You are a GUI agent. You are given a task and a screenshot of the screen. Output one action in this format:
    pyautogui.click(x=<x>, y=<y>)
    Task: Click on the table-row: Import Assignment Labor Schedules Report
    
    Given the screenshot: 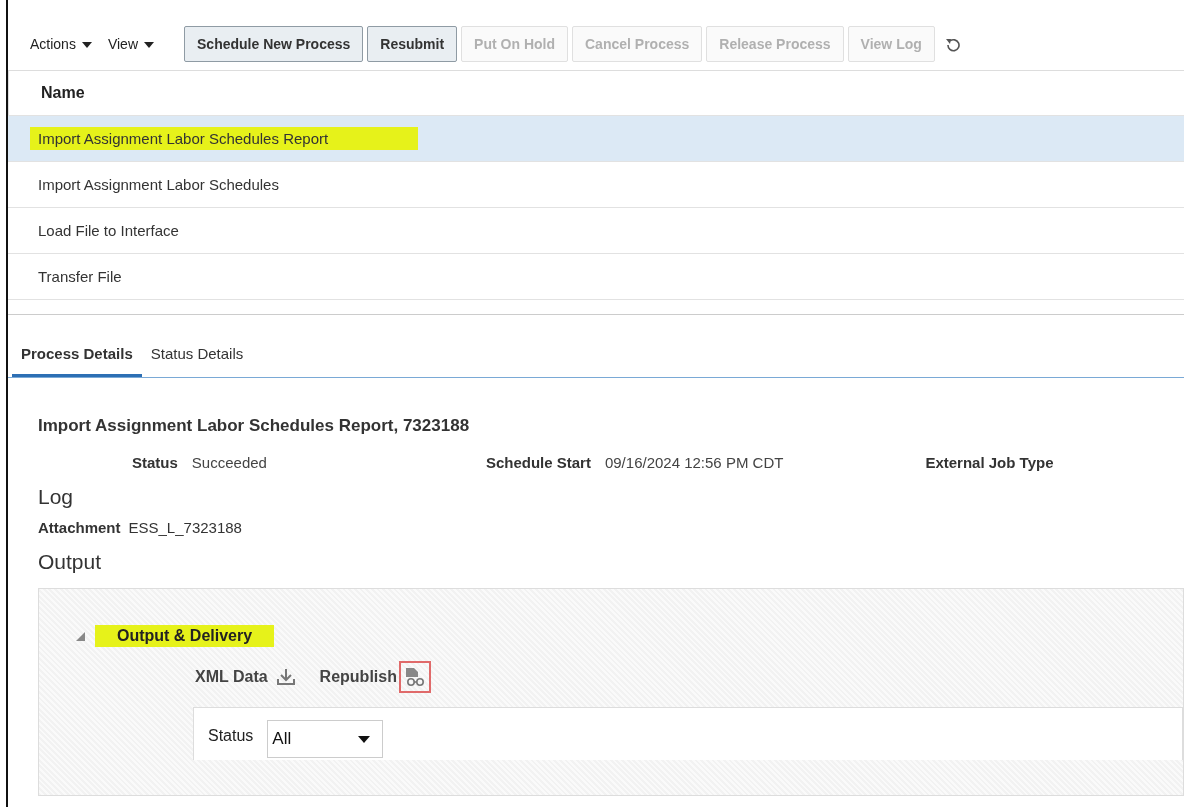 What is the action you would take?
    pyautogui.click(x=596, y=138)
    